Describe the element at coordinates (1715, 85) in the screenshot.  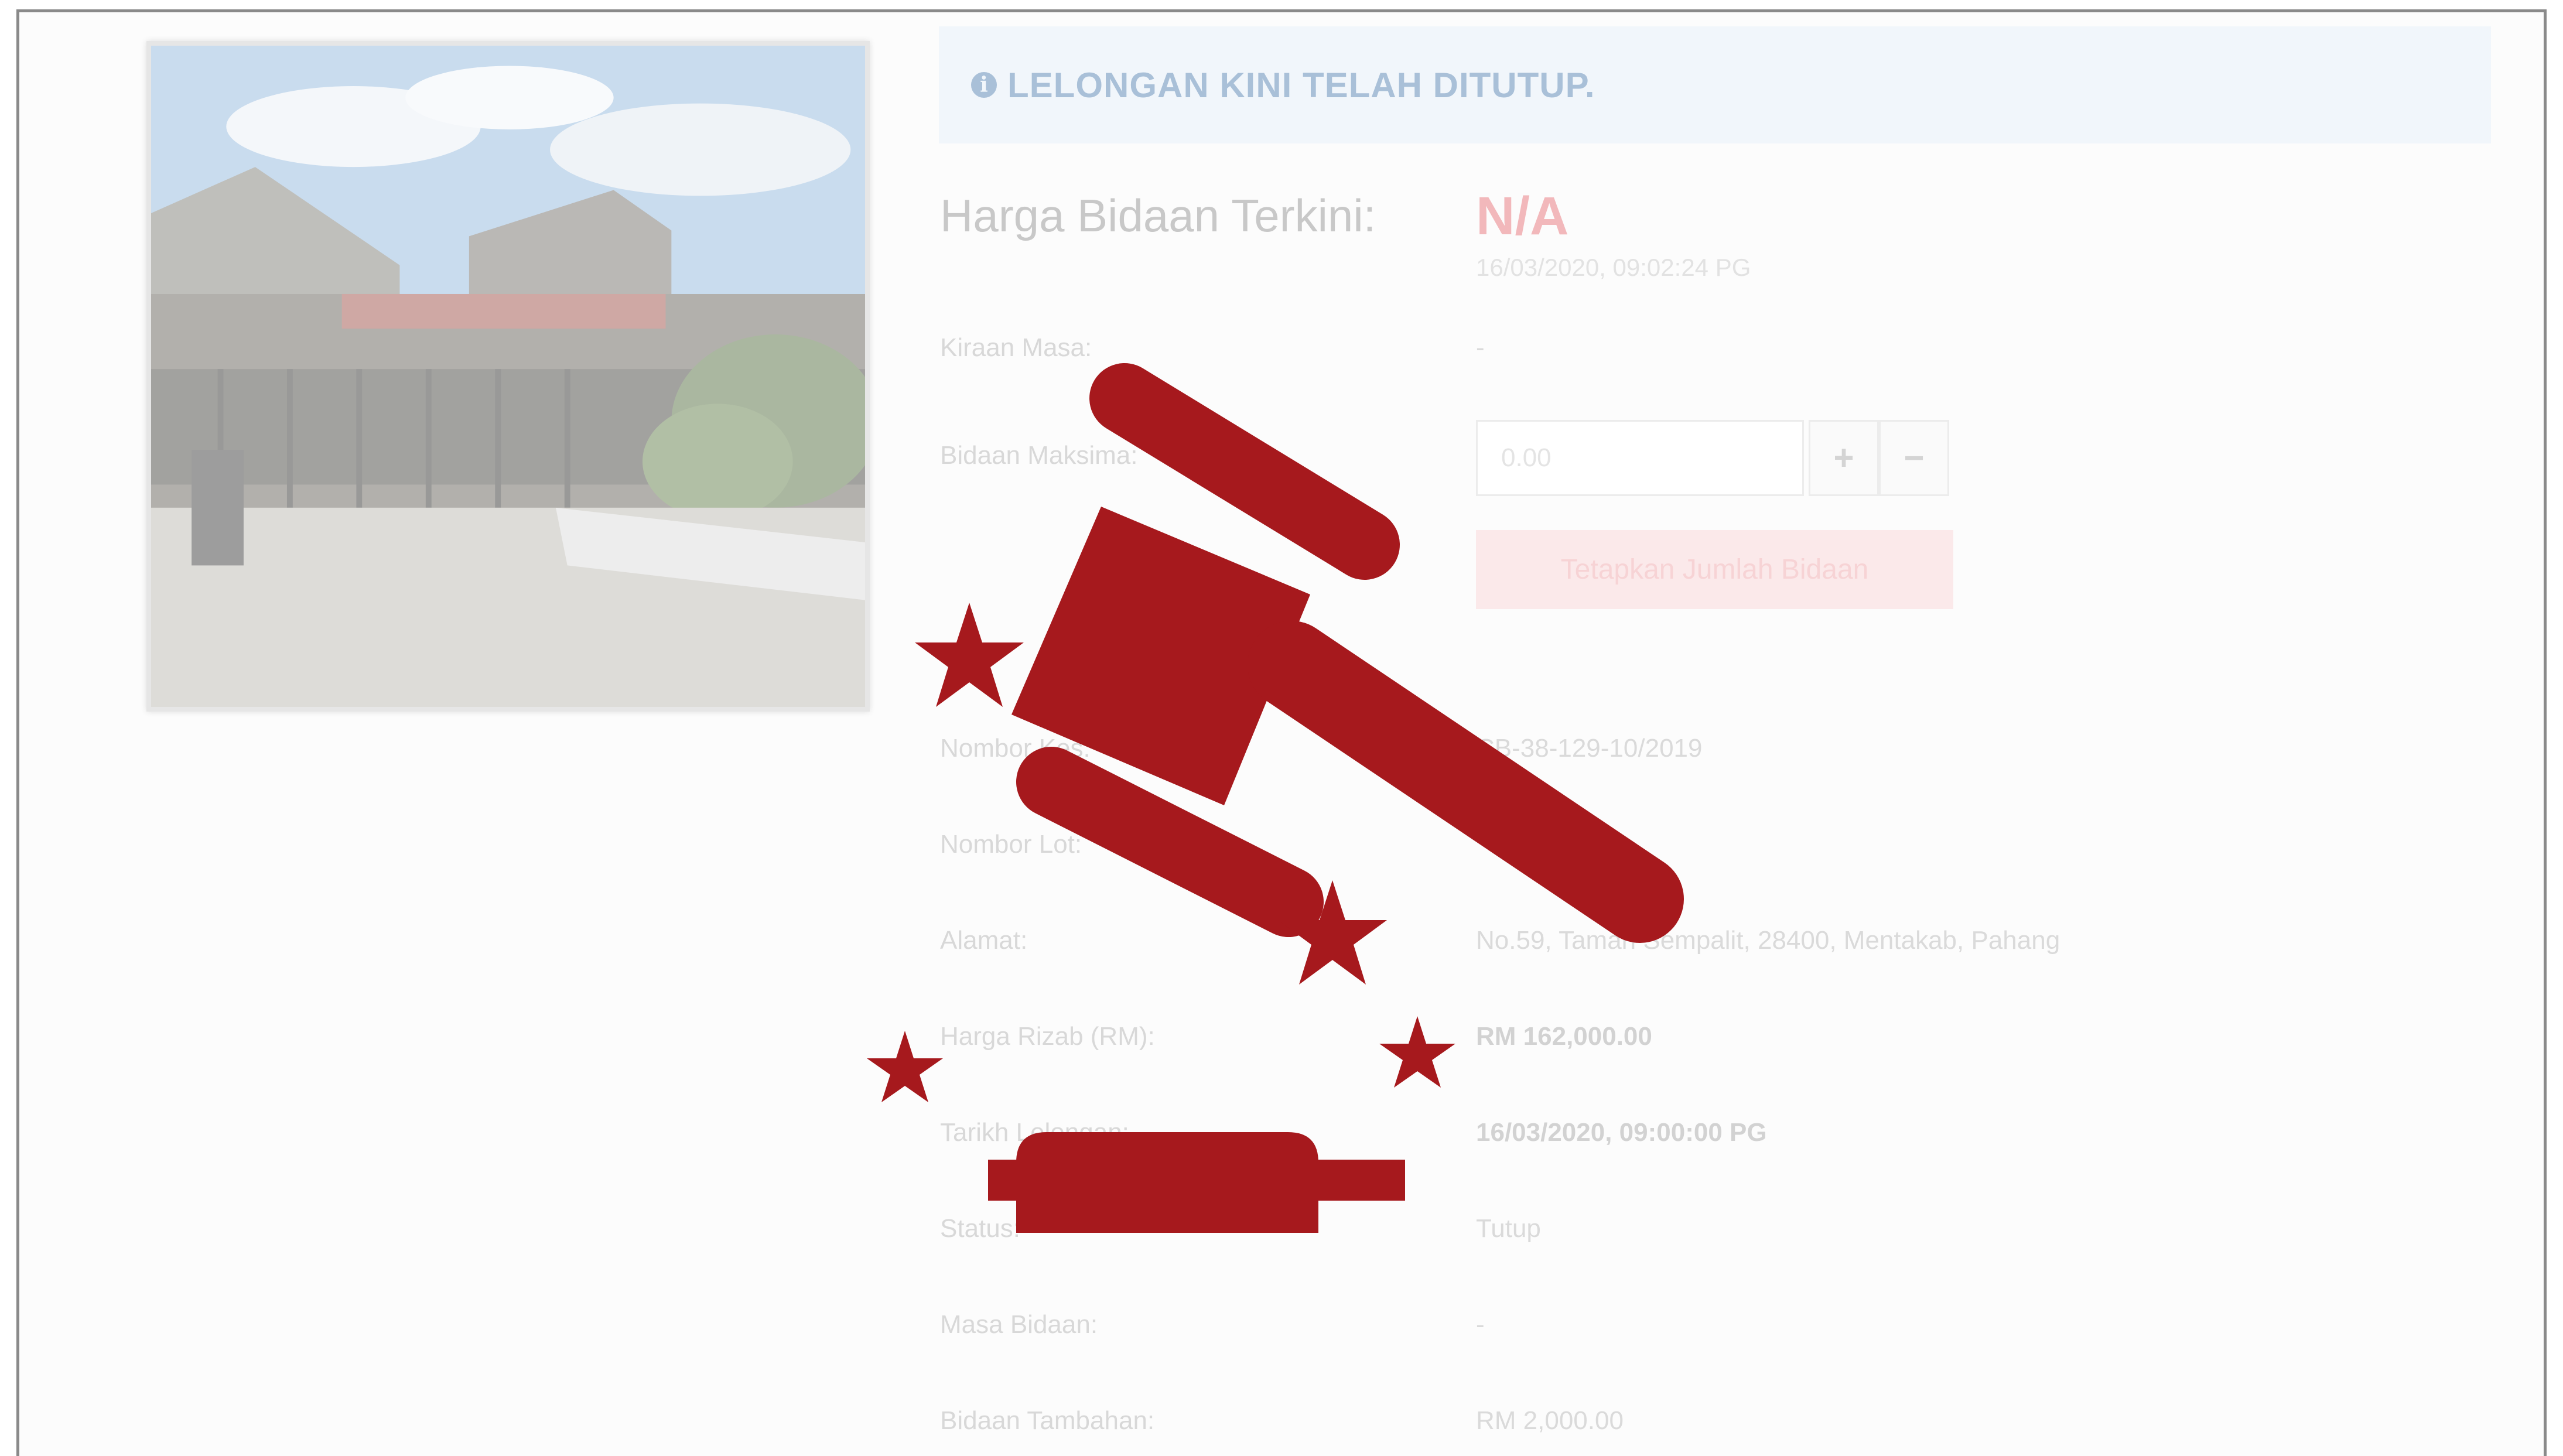
I see `auction-closed-banner: i LELONGAN KINI TELAH DITUTUP.` at that location.